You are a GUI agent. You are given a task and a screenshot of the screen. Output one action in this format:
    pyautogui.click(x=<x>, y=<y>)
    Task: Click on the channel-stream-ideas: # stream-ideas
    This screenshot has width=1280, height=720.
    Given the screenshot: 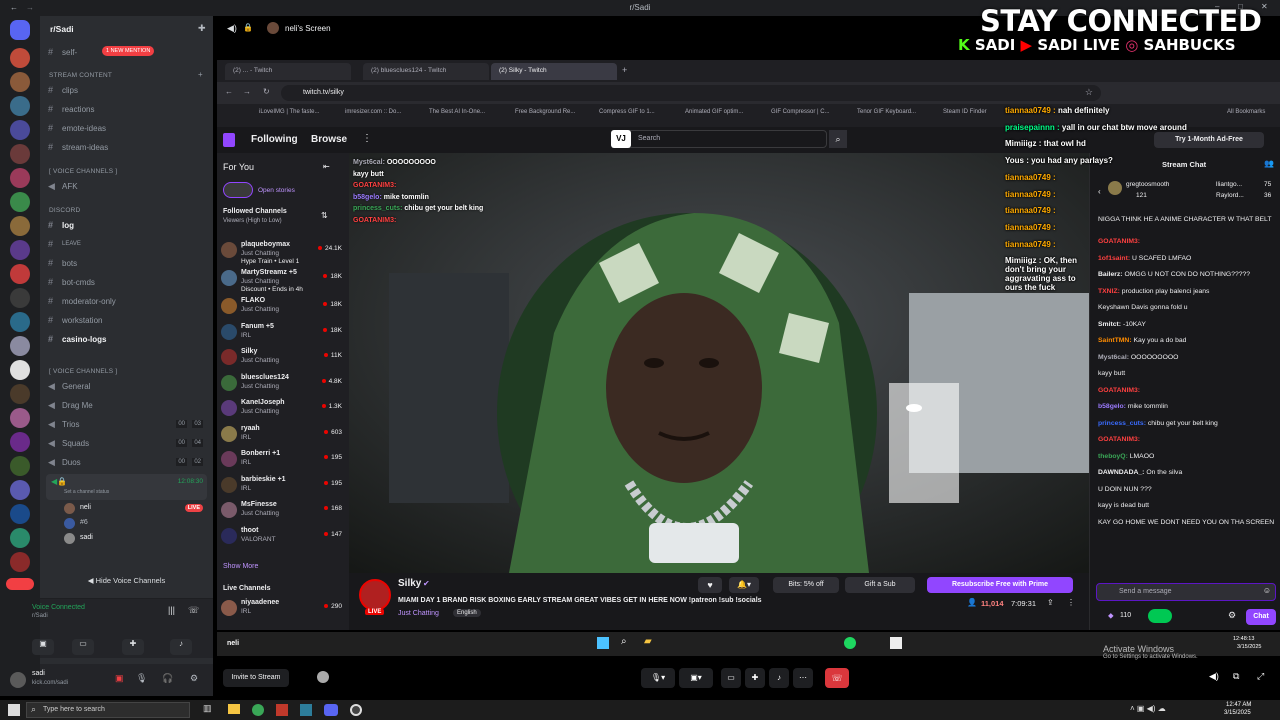 What is the action you would take?
    pyautogui.click(x=126, y=147)
    